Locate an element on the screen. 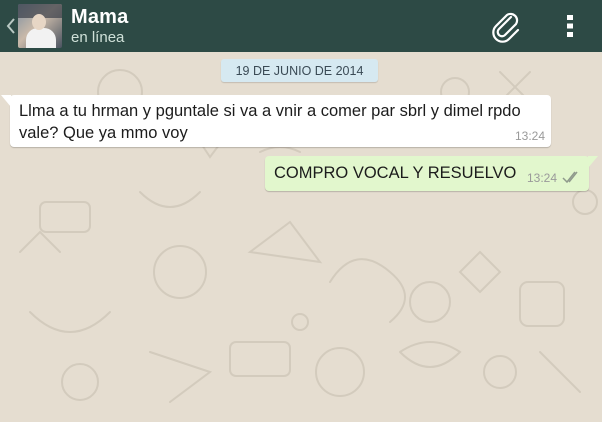 The image size is (602, 422). date-separator: 19 DE JUNIO DE 2014 is located at coordinates (299, 70).